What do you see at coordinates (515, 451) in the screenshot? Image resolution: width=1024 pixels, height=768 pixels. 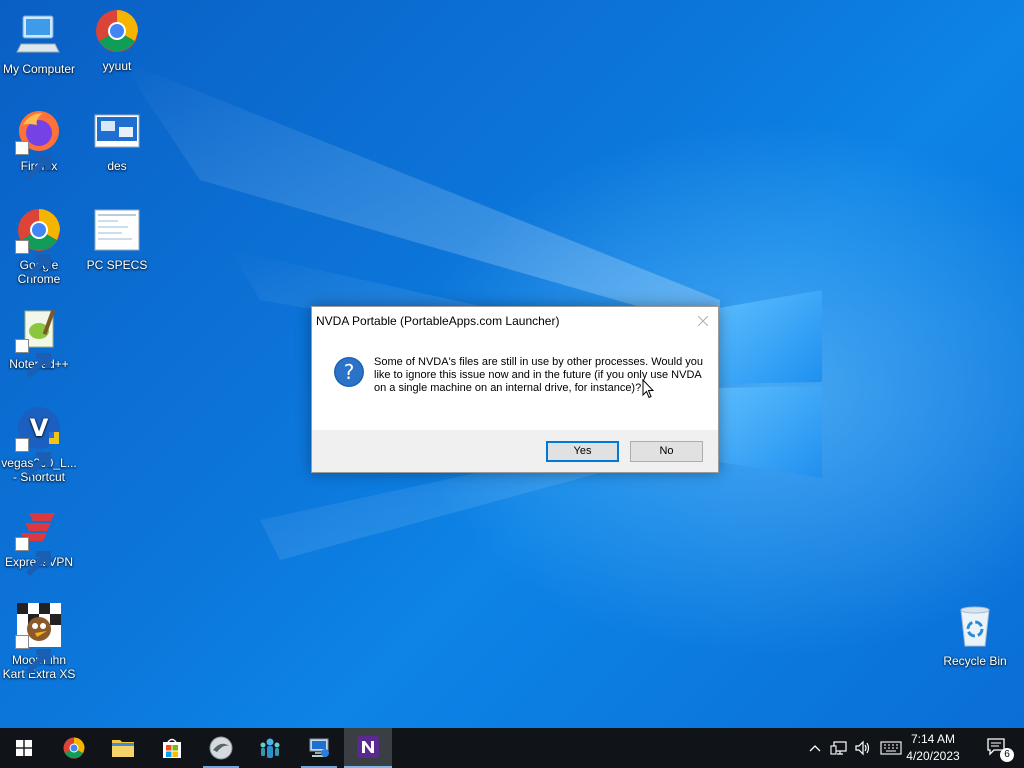 I see `dialog-button-bar: Yes No` at bounding box center [515, 451].